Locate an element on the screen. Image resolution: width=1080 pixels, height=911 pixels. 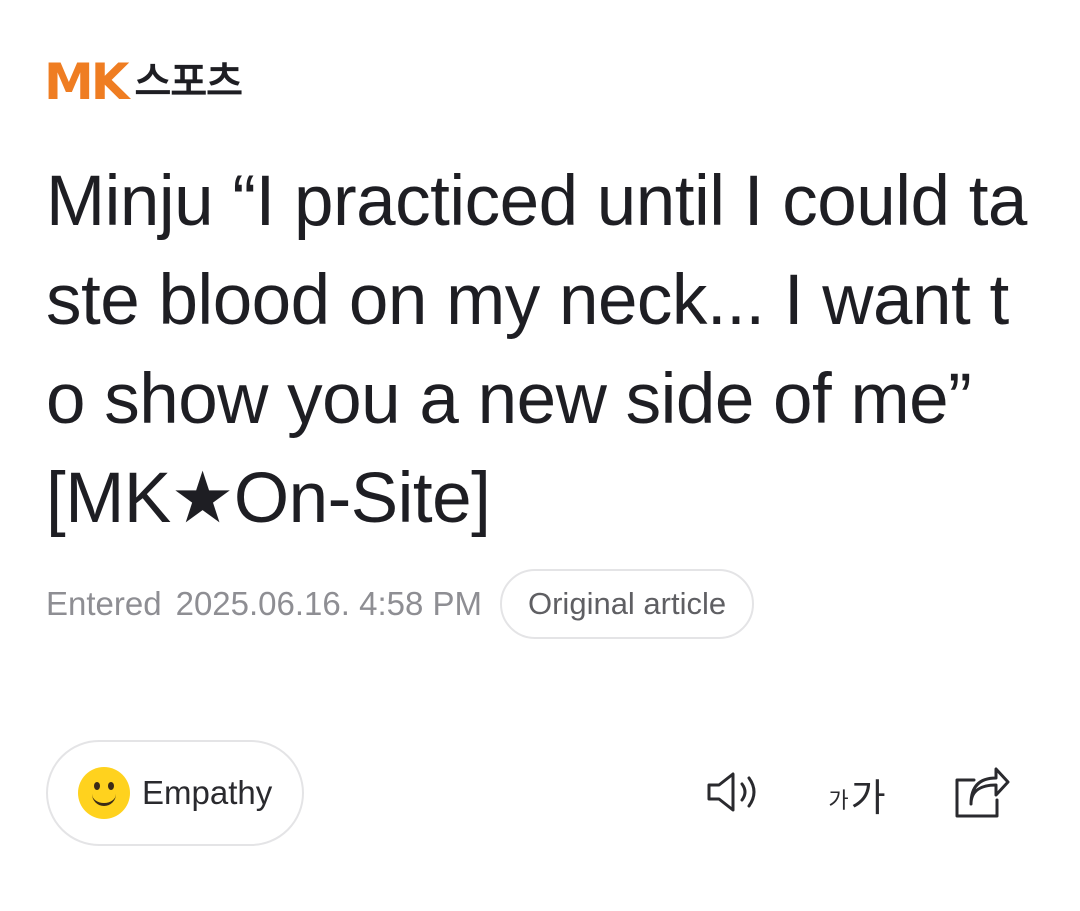
empathy-label: Empathy is located at coordinates (207, 792).